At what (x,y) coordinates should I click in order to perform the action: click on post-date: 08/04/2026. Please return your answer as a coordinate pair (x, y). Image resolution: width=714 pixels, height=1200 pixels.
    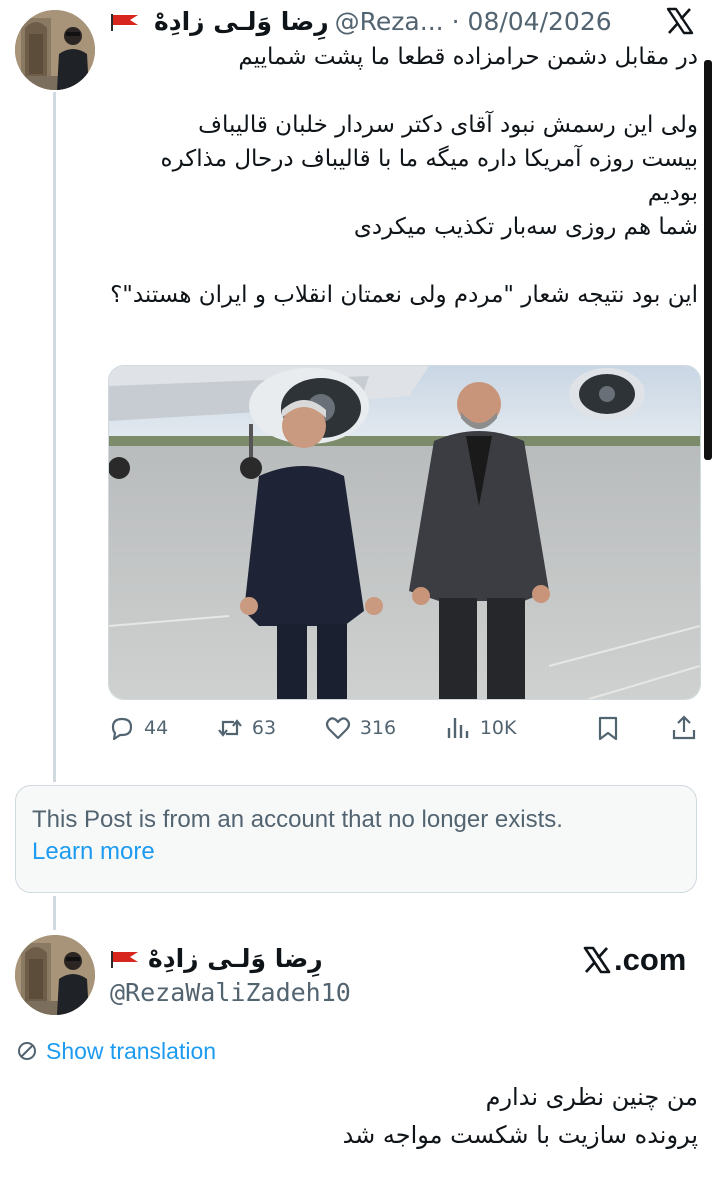
    Looking at the image, I should click on (540, 22).